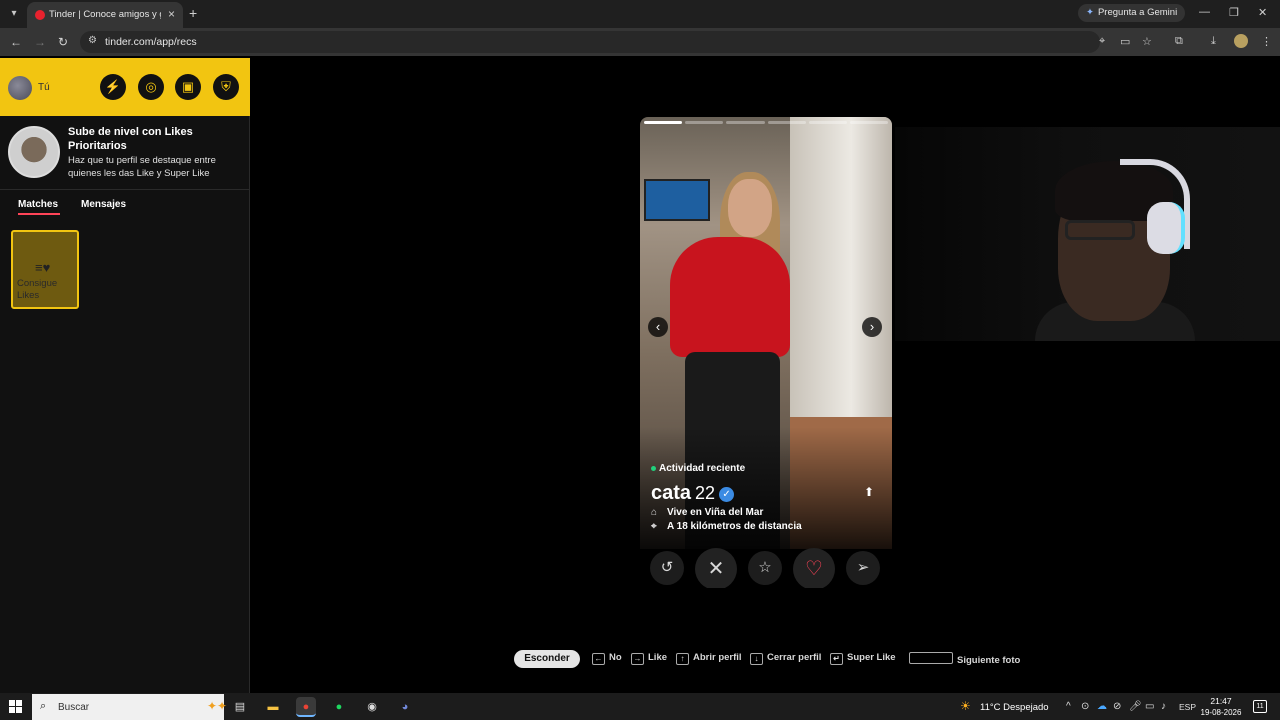 Image resolution: width=1280 pixels, height=720 pixels. I want to click on activity-label: Actividad reciente, so click(702, 468).